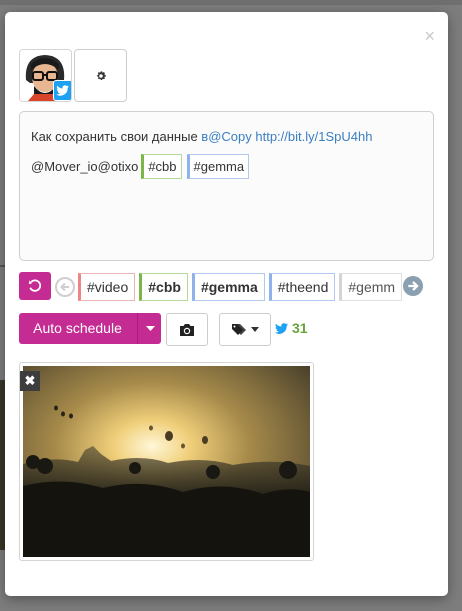 Image resolution: width=462 pixels, height=611 pixels. I want to click on inline-tag-gemma: #gemma, so click(218, 166).